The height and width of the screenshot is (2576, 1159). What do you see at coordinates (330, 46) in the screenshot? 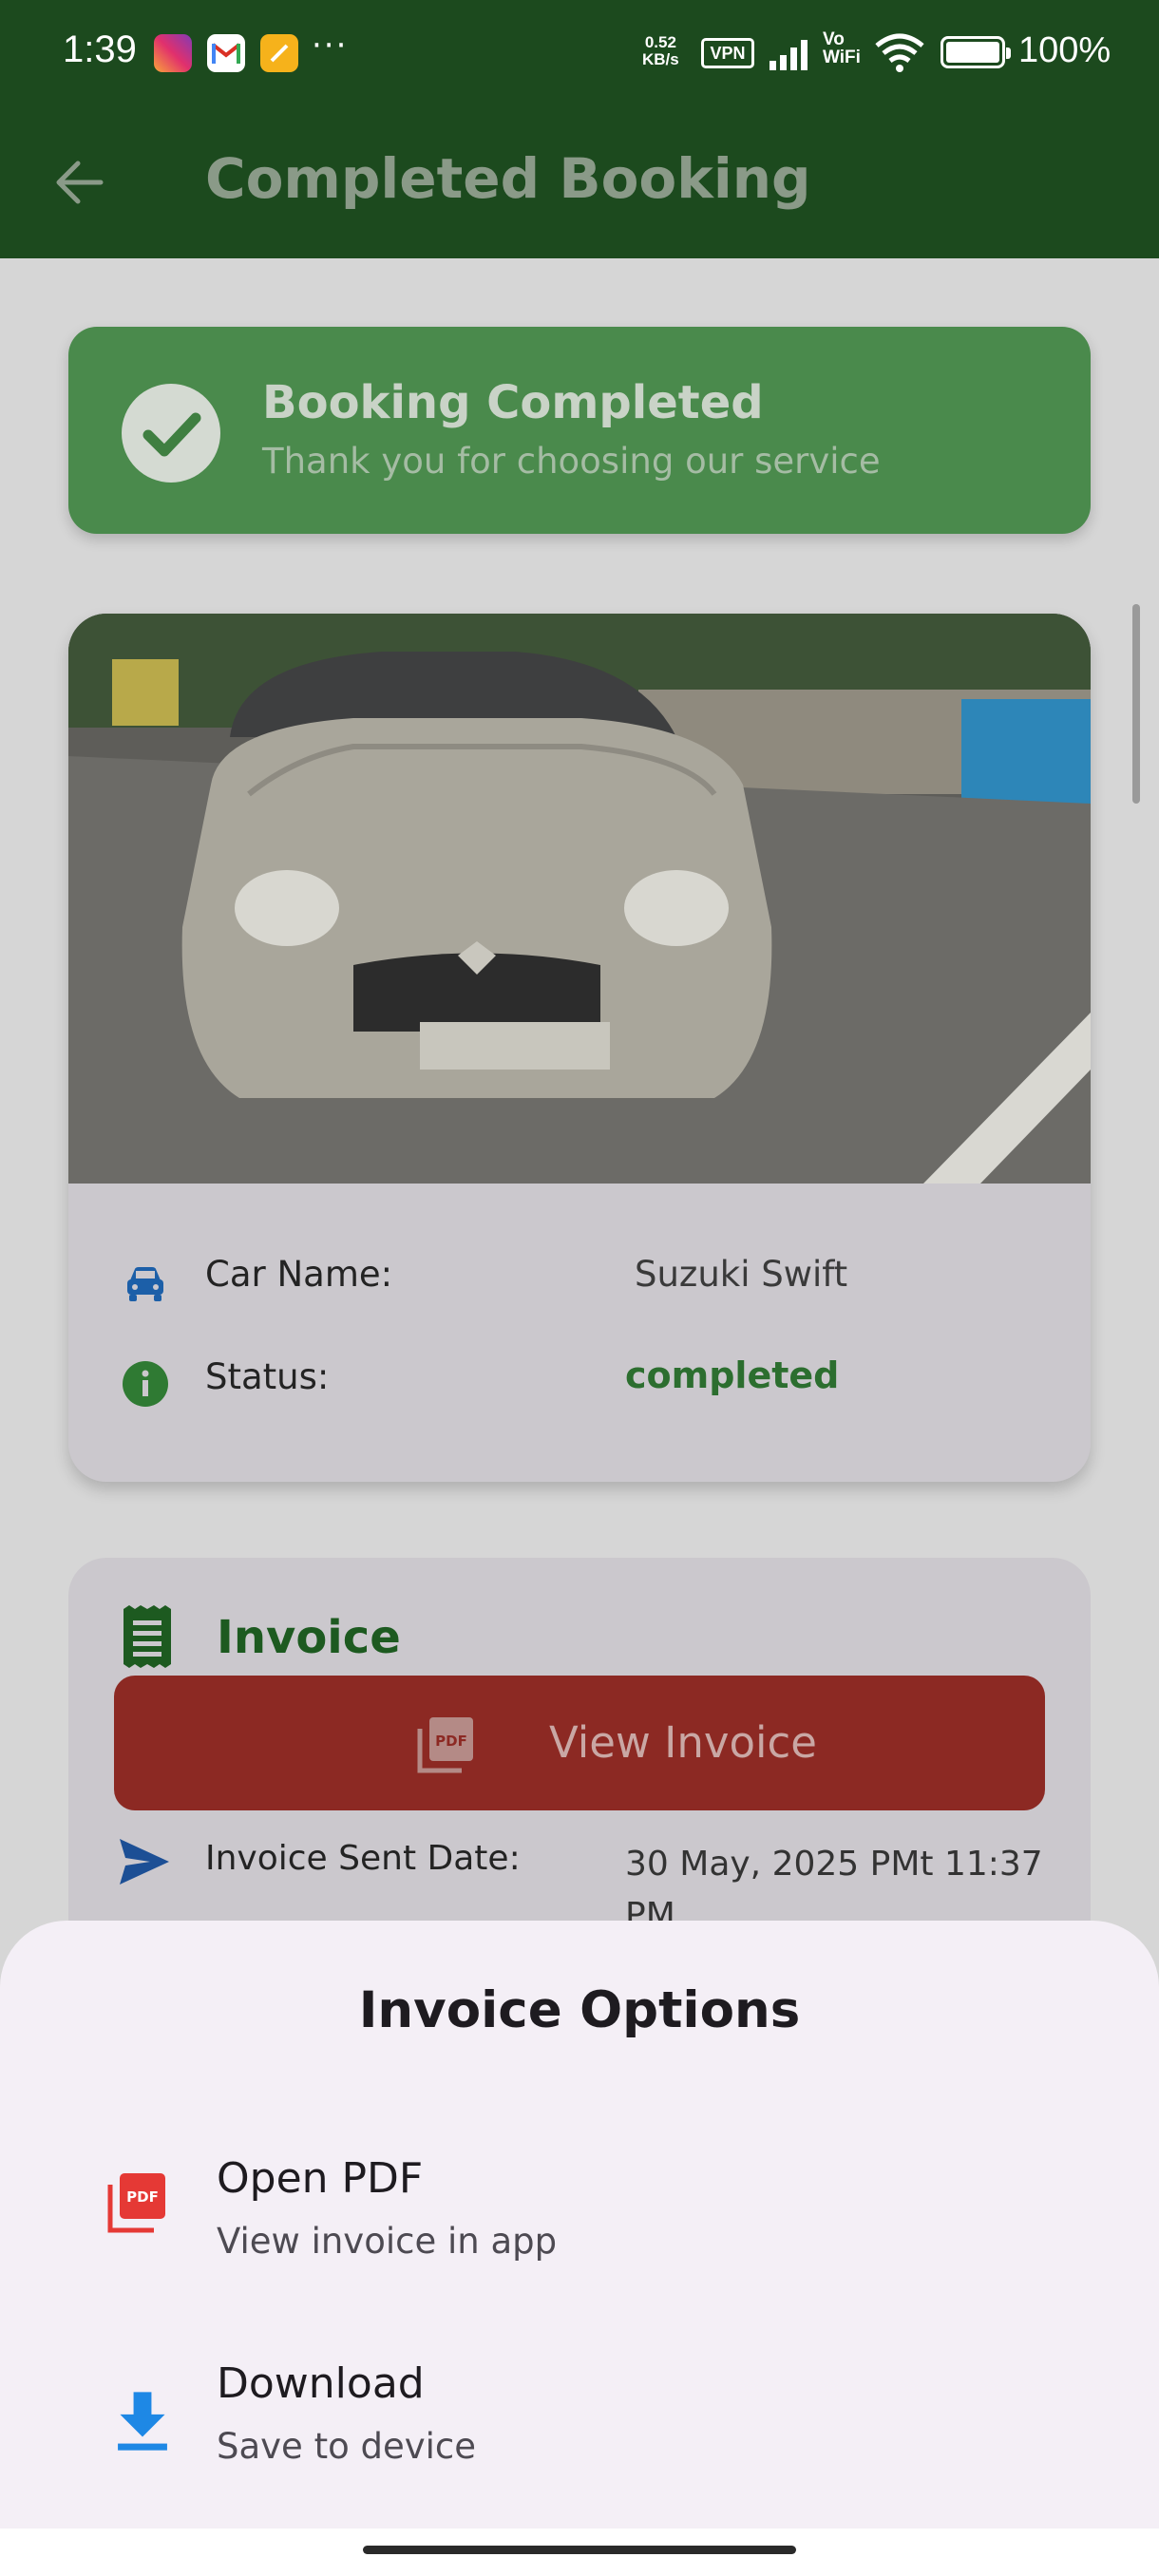
I see `more-notifications-icon: ···` at bounding box center [330, 46].